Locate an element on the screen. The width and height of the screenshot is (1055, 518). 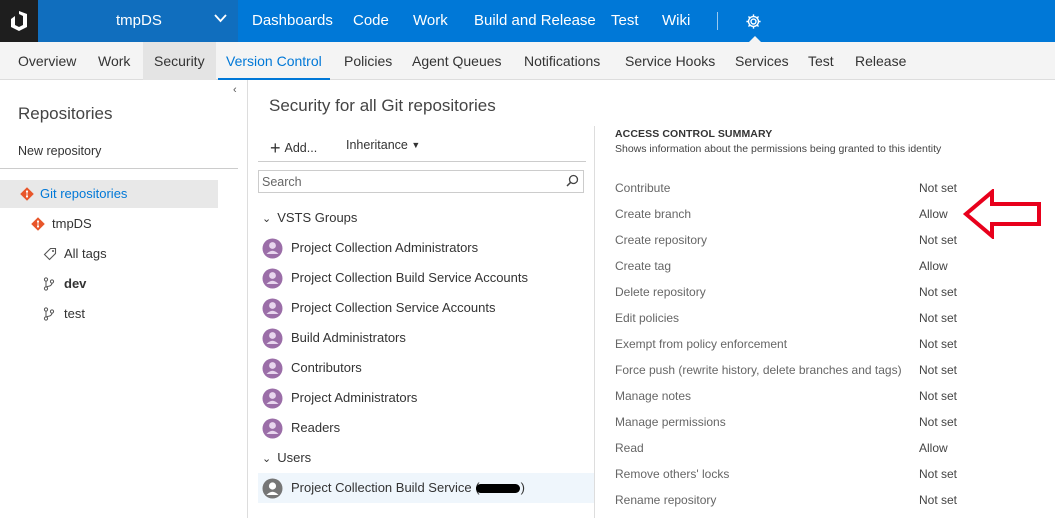
search-icon is located at coordinates (572, 180).